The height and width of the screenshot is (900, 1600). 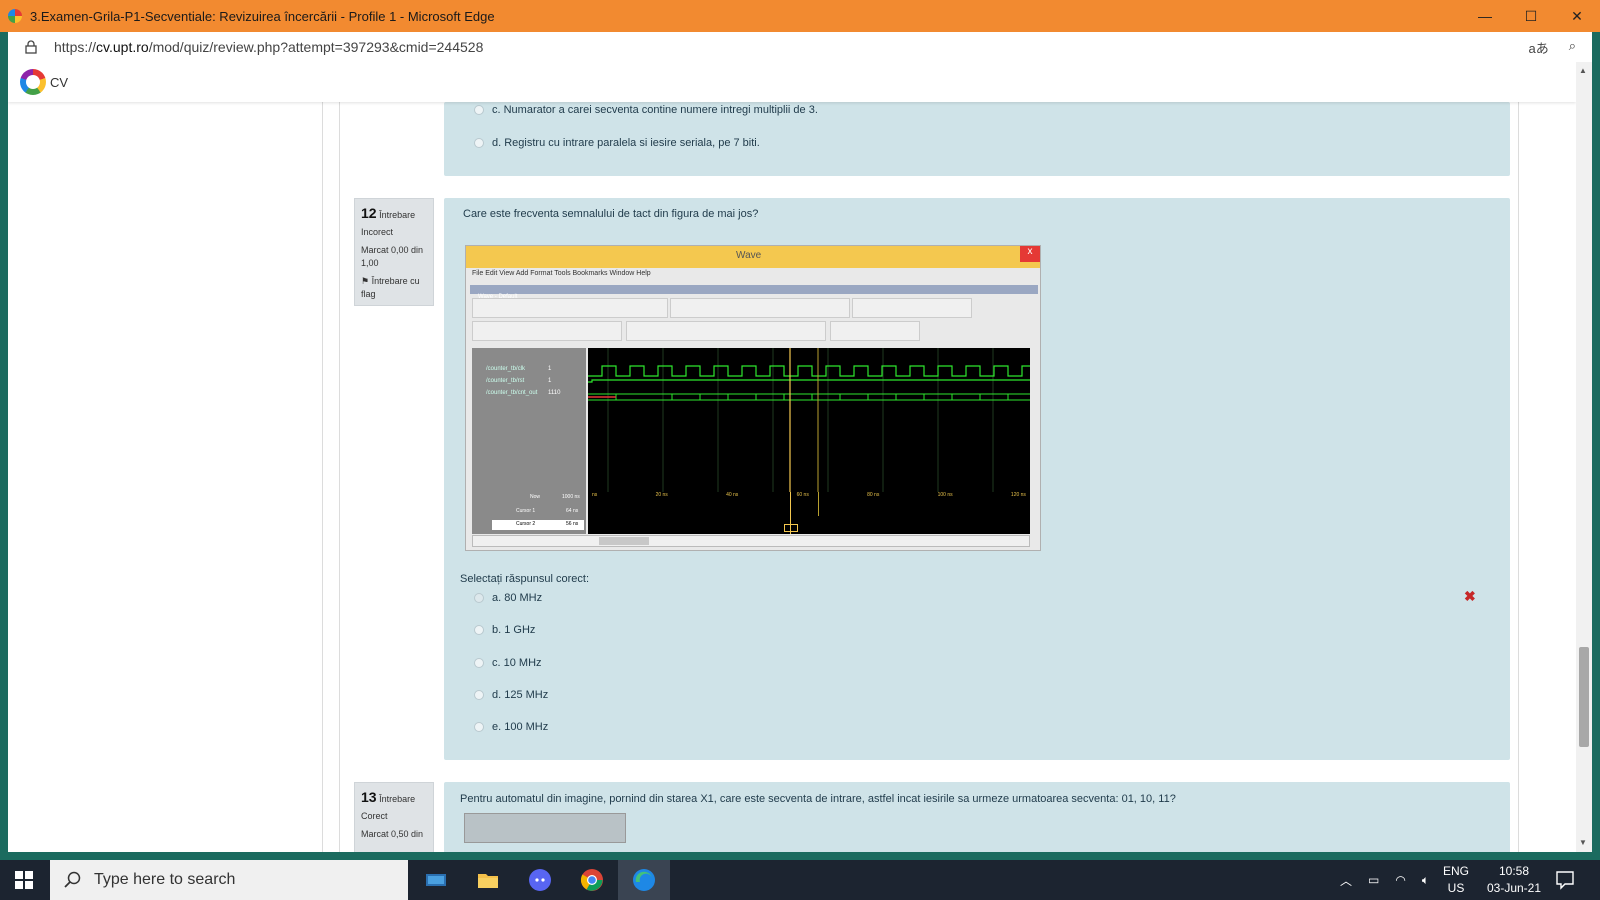 I want to click on site-header: CV, so click(x=792, y=82).